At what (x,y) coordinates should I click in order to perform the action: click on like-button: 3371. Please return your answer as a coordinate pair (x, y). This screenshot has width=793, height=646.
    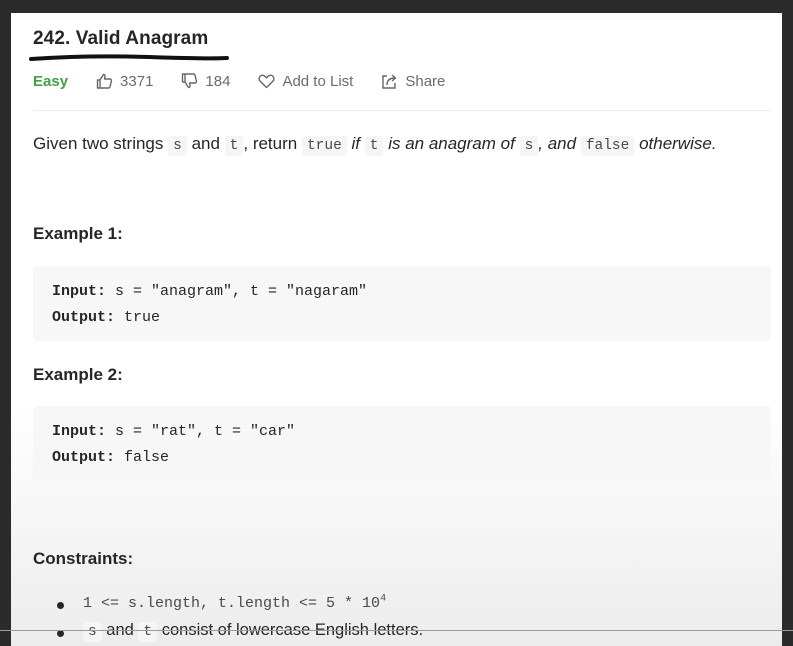
    Looking at the image, I should click on (124, 81).